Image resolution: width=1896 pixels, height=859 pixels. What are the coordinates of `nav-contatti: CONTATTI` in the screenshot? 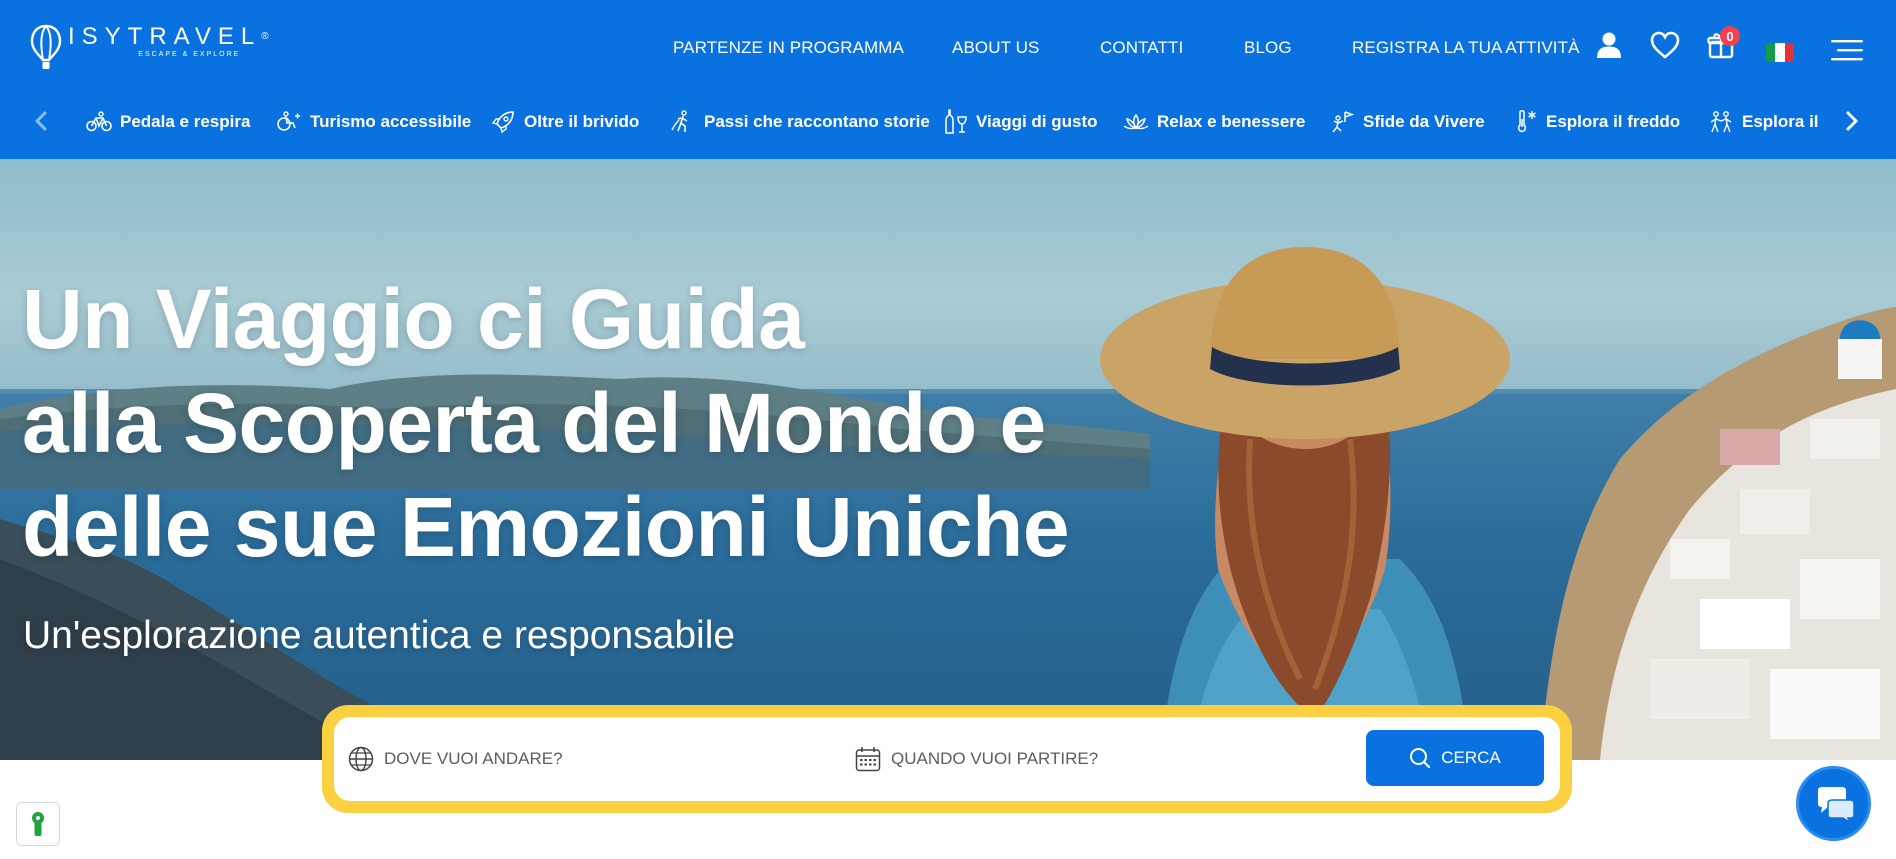 It's located at (1141, 48).